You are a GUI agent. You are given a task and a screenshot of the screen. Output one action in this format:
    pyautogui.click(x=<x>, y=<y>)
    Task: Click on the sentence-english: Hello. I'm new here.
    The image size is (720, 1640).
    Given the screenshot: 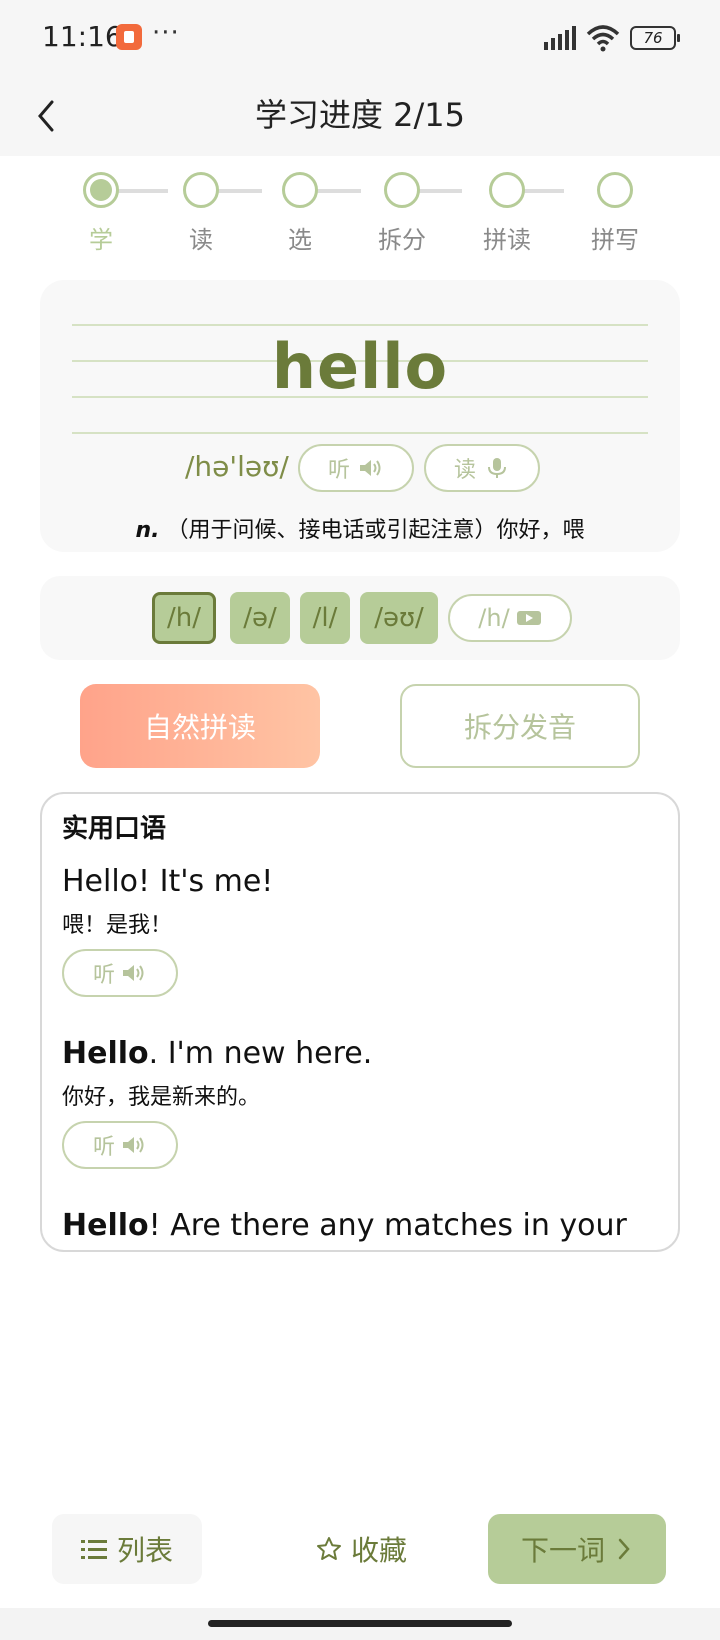 What is the action you would take?
    pyautogui.click(x=362, y=1053)
    